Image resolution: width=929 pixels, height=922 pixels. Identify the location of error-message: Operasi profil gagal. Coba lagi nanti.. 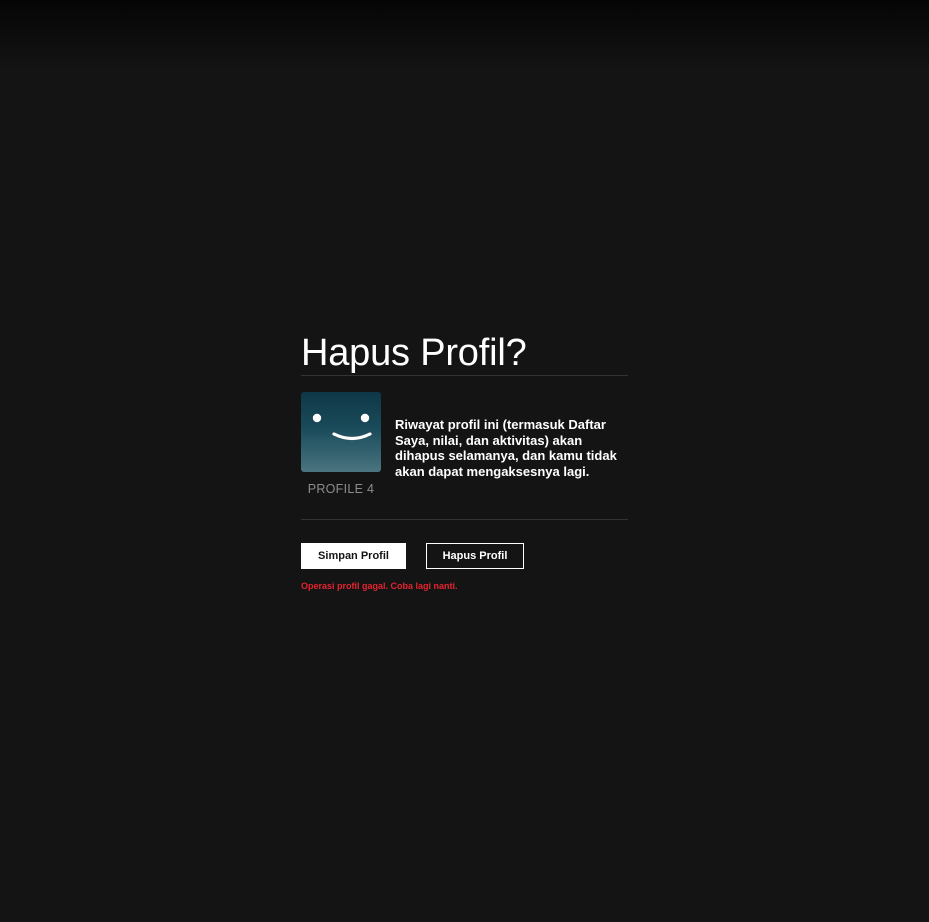
(379, 586).